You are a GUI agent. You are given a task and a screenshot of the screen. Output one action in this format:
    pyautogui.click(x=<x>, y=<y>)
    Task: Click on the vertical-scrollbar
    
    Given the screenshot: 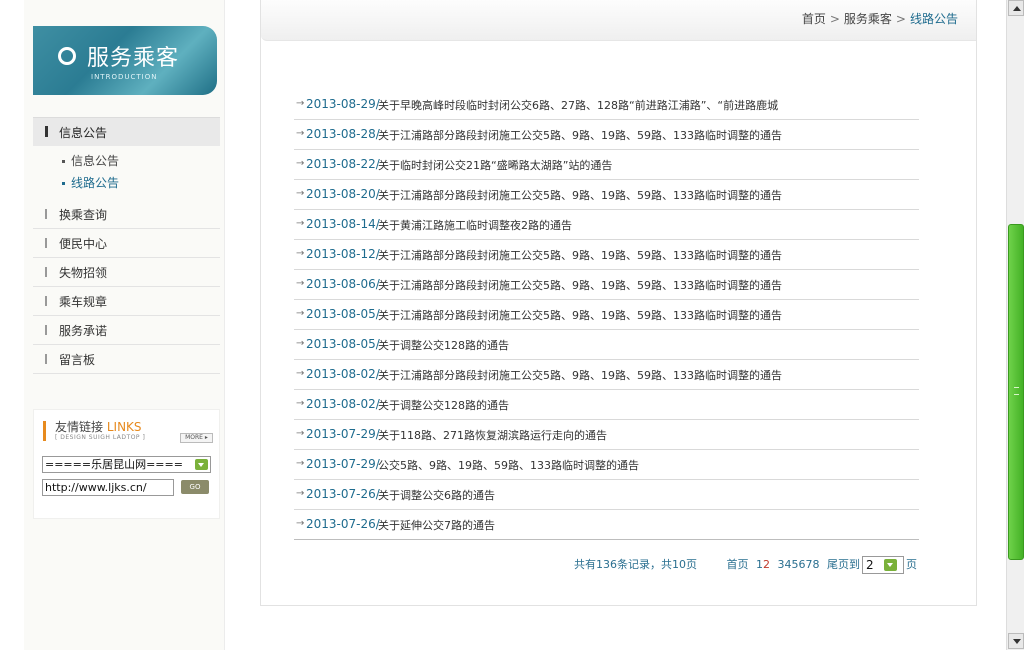 What is the action you would take?
    pyautogui.click(x=1015, y=325)
    